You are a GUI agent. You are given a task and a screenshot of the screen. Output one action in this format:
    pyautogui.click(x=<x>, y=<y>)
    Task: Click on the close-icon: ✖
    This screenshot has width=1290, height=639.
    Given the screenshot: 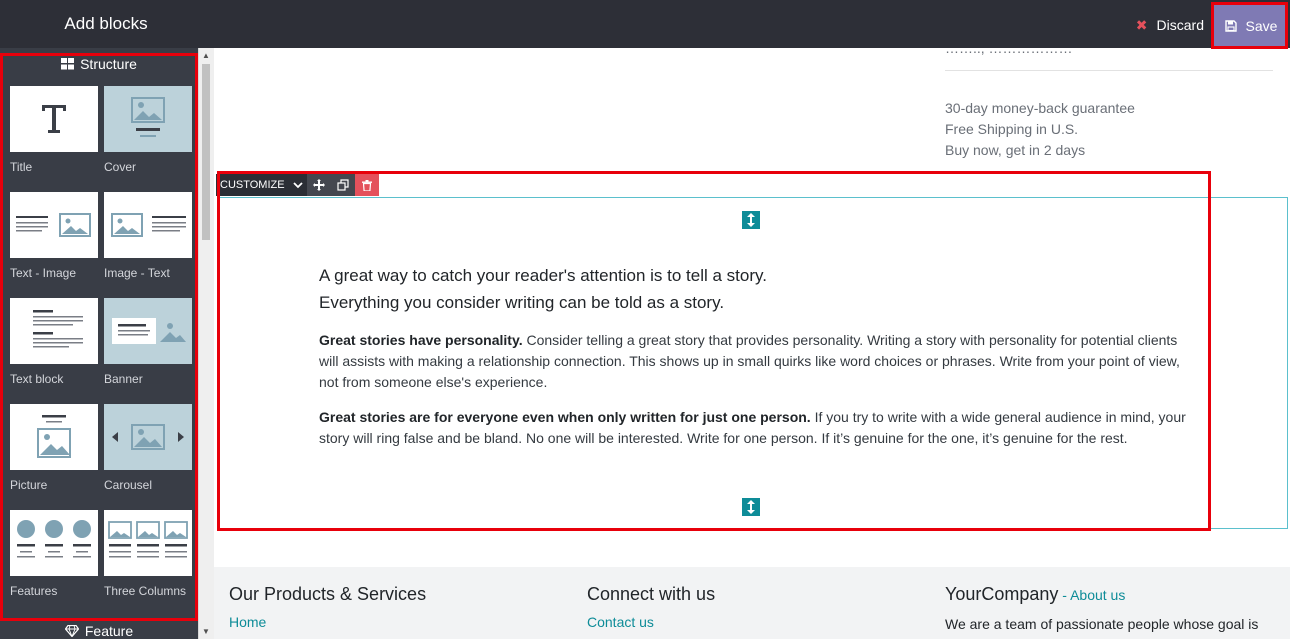 What is the action you would take?
    pyautogui.click(x=1141, y=24)
    